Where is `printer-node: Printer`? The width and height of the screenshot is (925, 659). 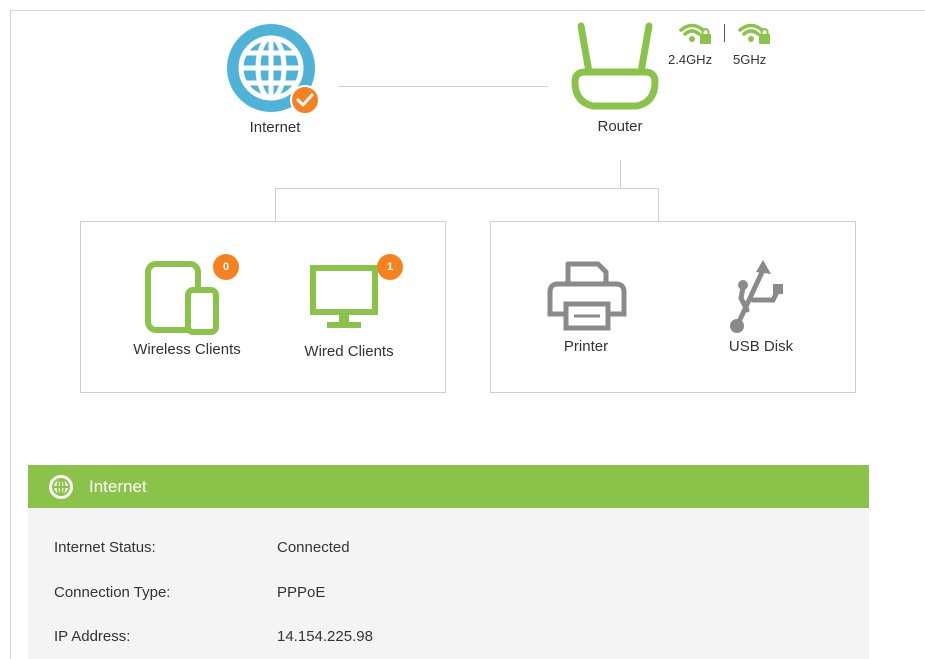
printer-node: Printer is located at coordinates (586, 307).